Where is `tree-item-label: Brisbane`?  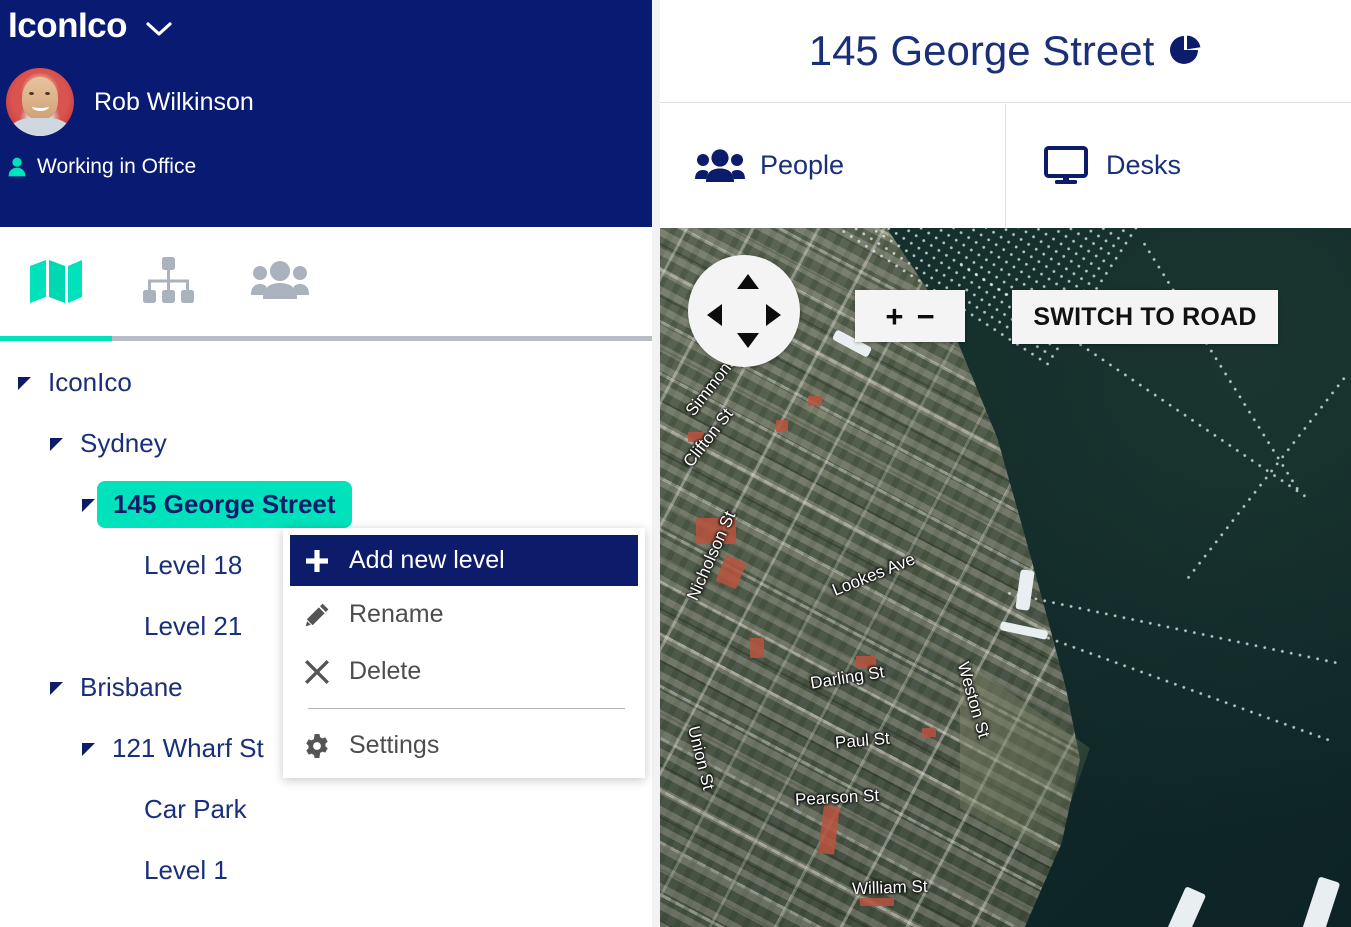
tree-item-label: Brisbane is located at coordinates (131, 687).